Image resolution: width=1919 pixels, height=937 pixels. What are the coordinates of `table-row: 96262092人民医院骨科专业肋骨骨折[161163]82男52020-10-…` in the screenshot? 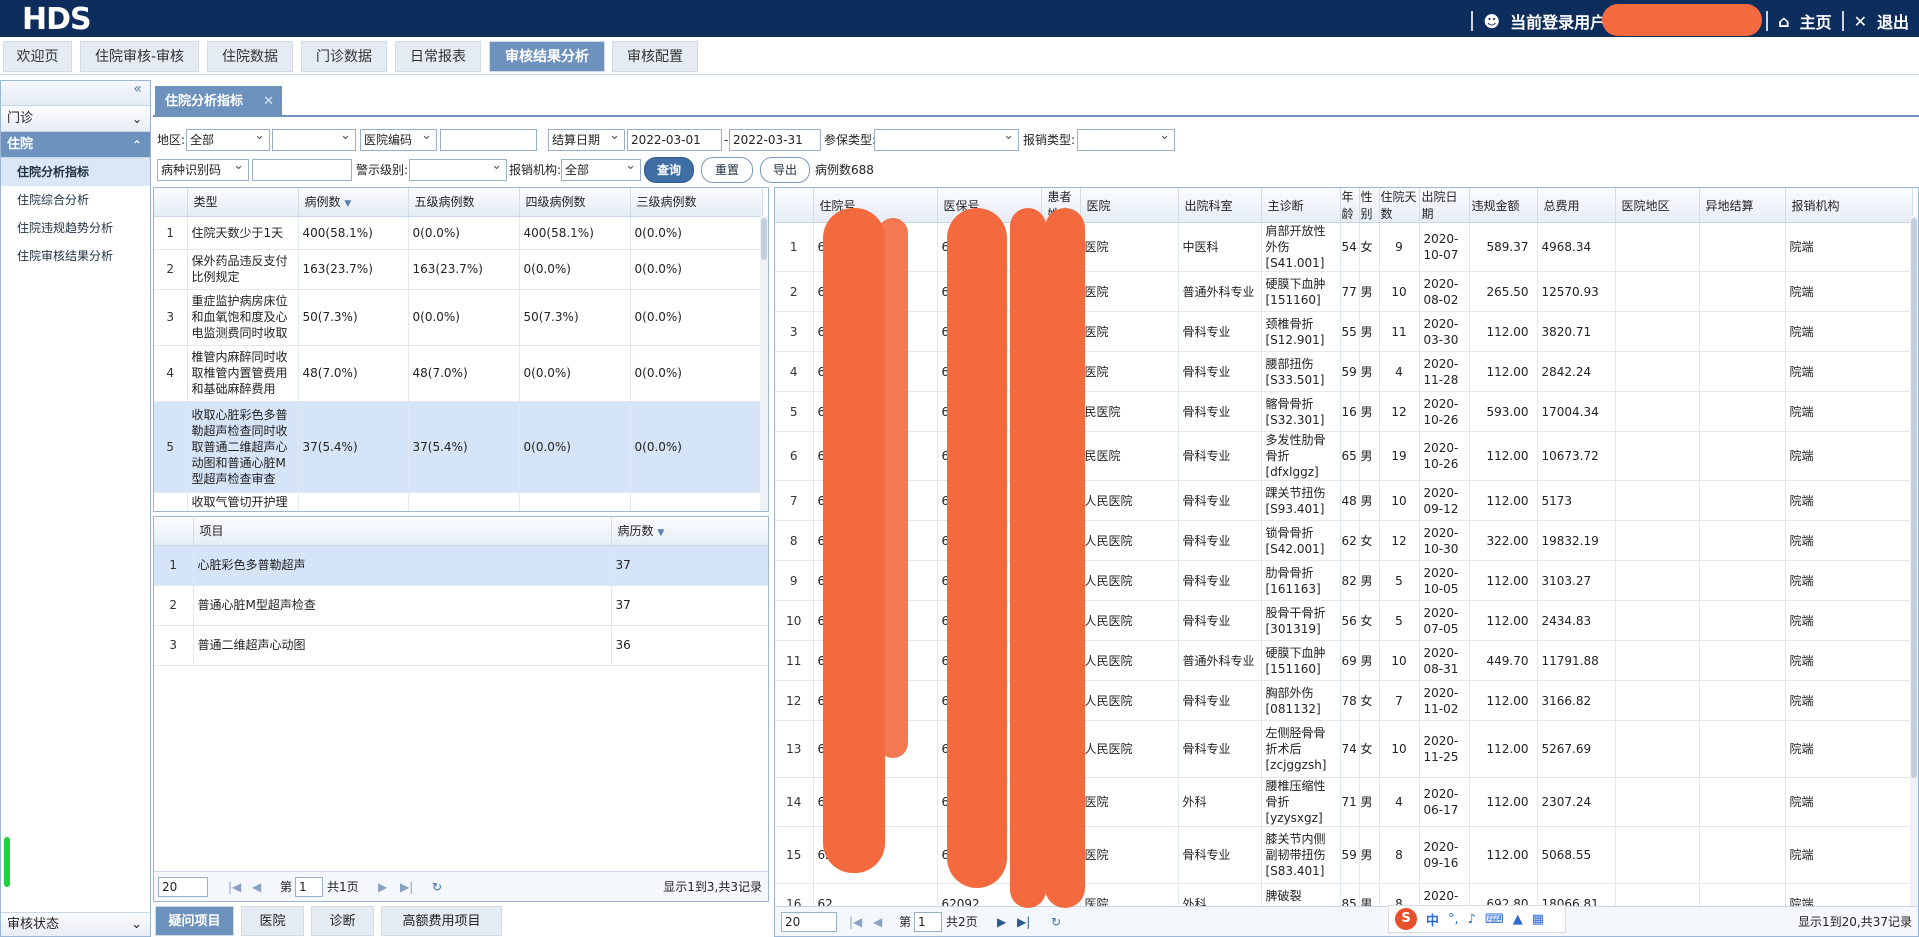 It's located at (1344, 580).